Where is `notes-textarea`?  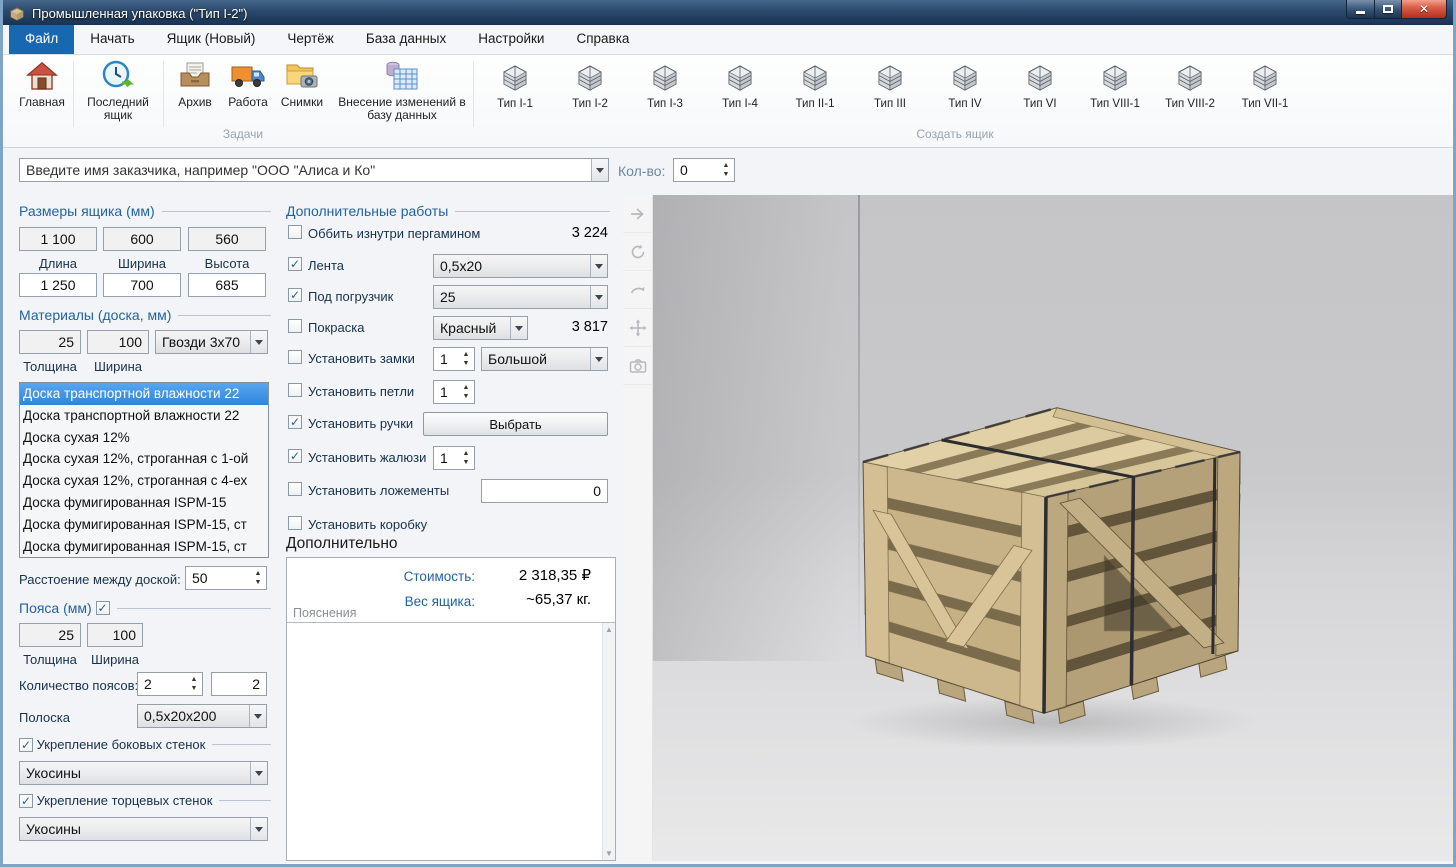
notes-textarea is located at coordinates (444, 741).